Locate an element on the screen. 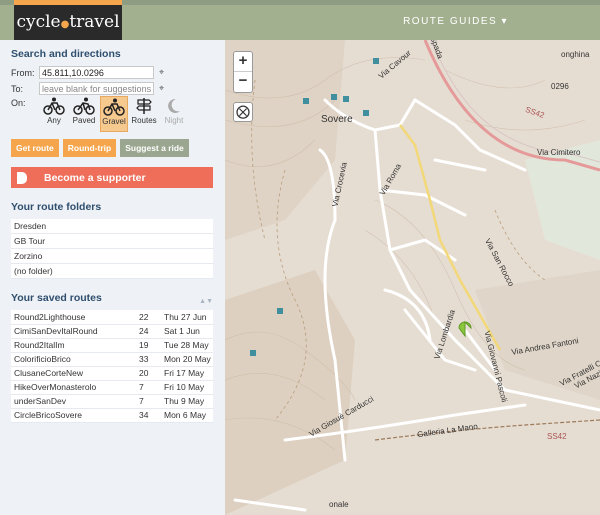 Image resolution: width=600 pixels, height=515 pixels. mode-gravel: Gravel is located at coordinates (114, 114).